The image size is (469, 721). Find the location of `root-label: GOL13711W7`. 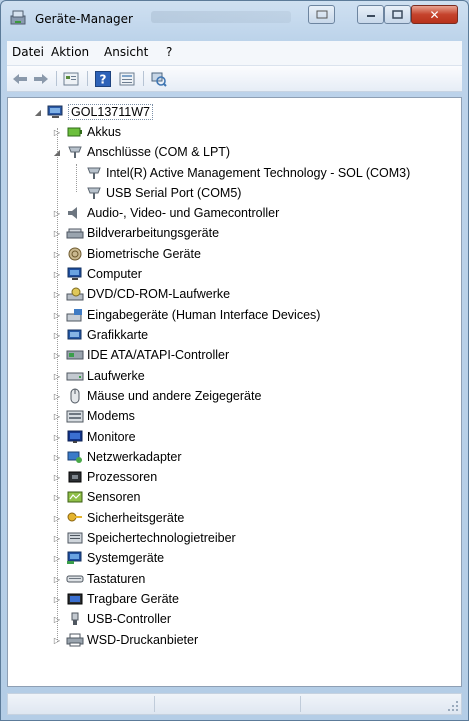

root-label: GOL13711W7 is located at coordinates (110, 112).